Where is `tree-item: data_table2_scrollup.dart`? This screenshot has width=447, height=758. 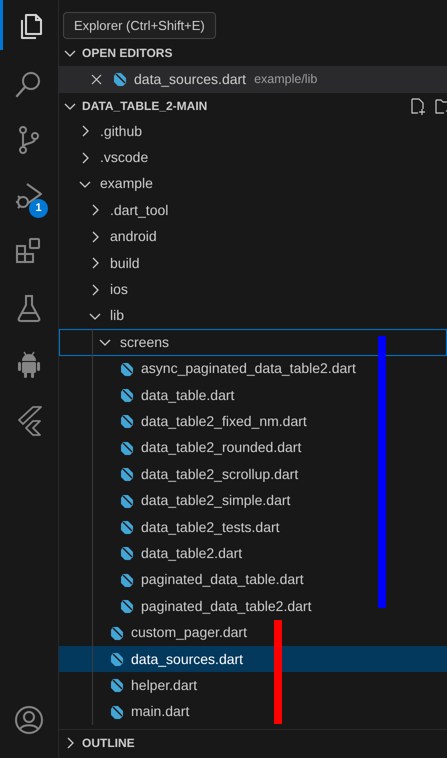 tree-item: data_table2_scrollup.dart is located at coordinates (253, 474).